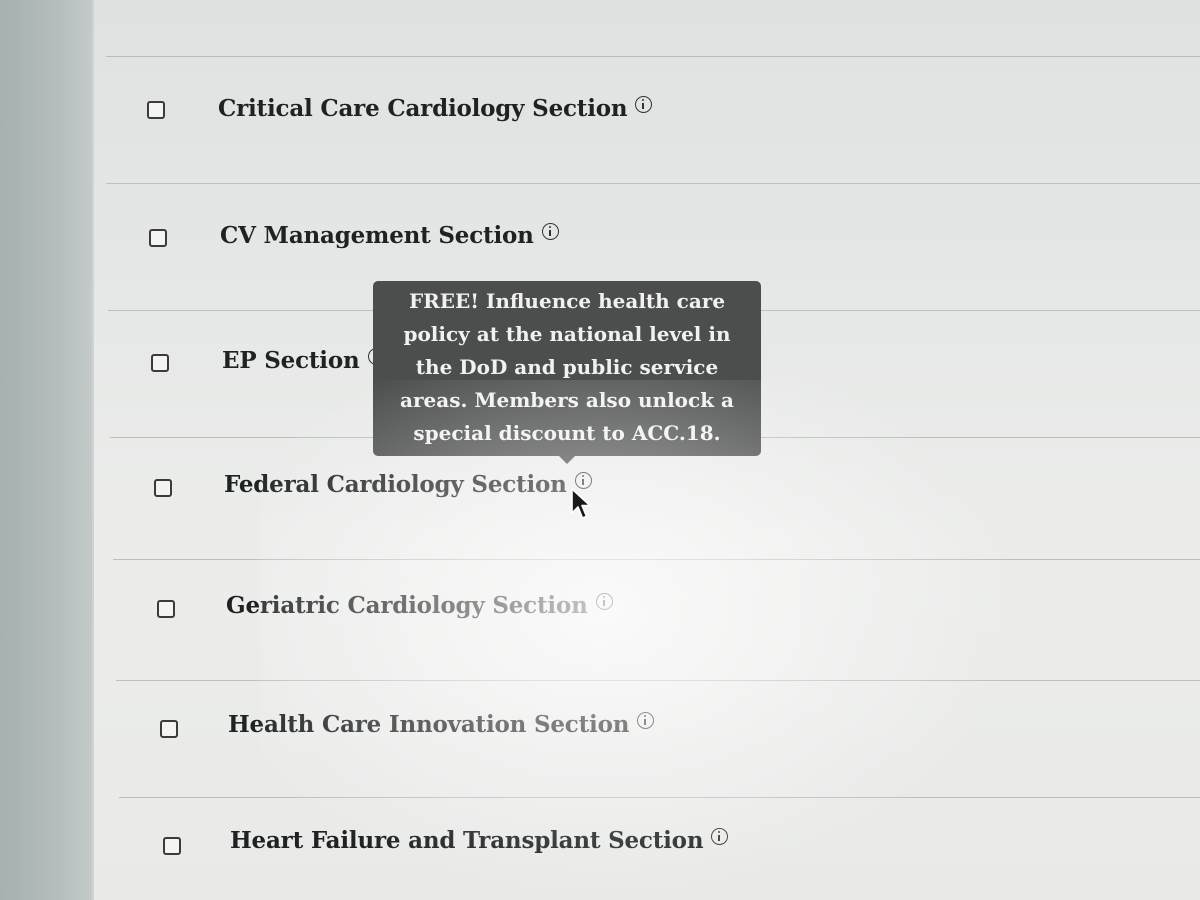  What do you see at coordinates (567, 301) in the screenshot?
I see `tooltip-line: FREE! Influence health care` at bounding box center [567, 301].